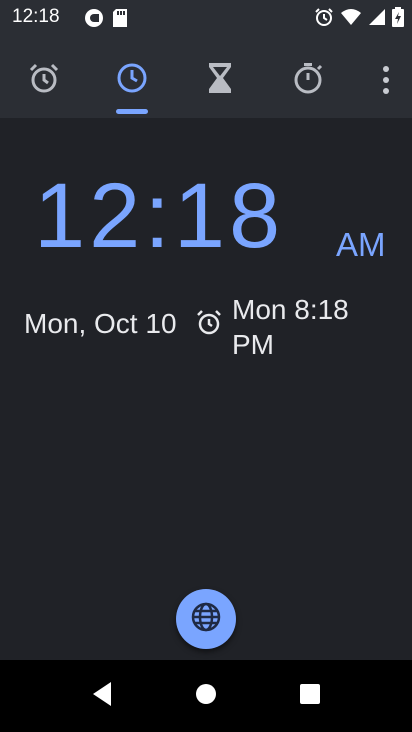 This screenshot has width=412, height=732. Describe the element at coordinates (209, 323) in the screenshot. I see `next-alarm-icon` at that location.